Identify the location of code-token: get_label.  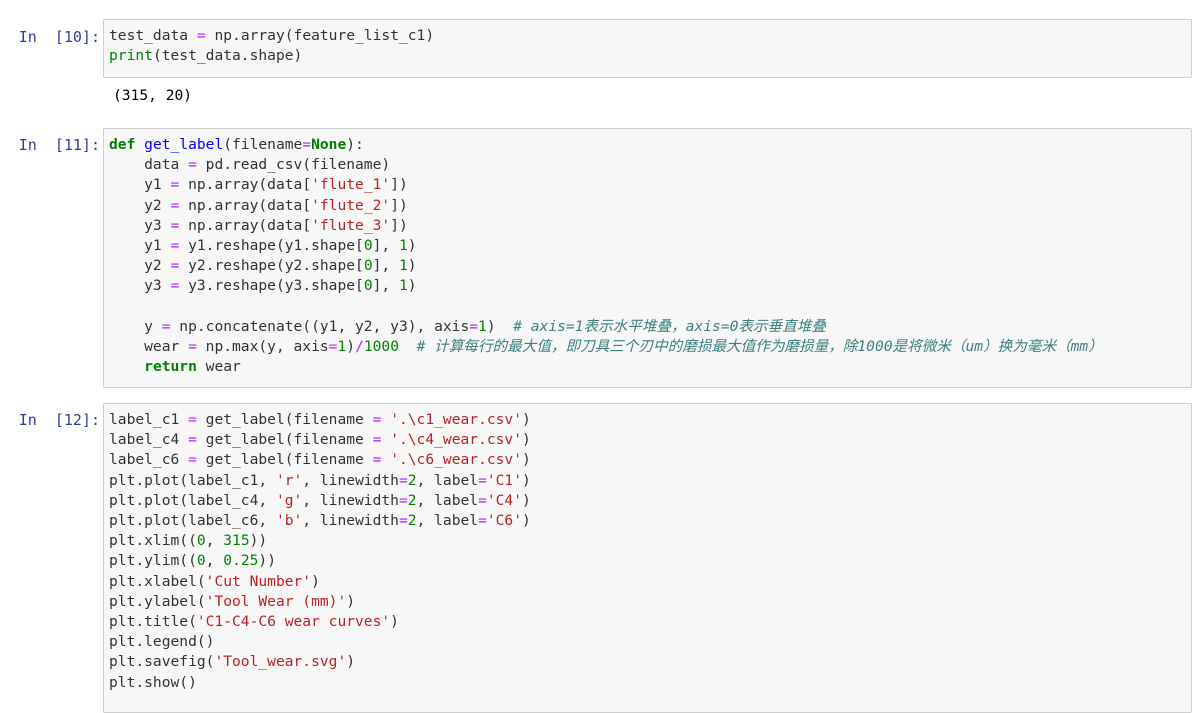
(184, 144).